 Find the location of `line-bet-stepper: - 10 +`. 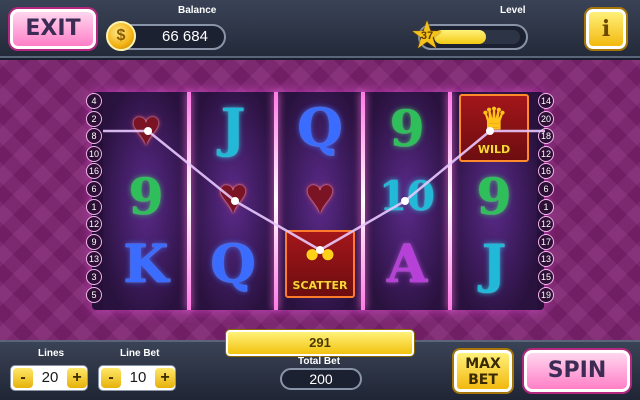

line-bet-stepper: - 10 + is located at coordinates (137, 378).